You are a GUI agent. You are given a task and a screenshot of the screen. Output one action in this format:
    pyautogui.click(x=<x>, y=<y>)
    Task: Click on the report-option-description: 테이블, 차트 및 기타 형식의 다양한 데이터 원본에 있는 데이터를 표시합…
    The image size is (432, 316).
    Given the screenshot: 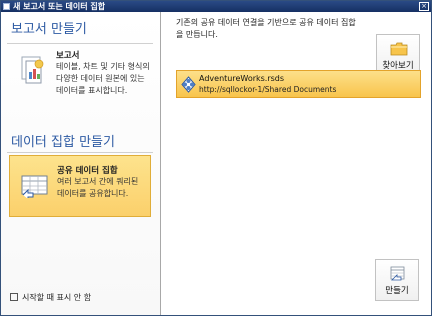 What is the action you would take?
    pyautogui.click(x=103, y=78)
    